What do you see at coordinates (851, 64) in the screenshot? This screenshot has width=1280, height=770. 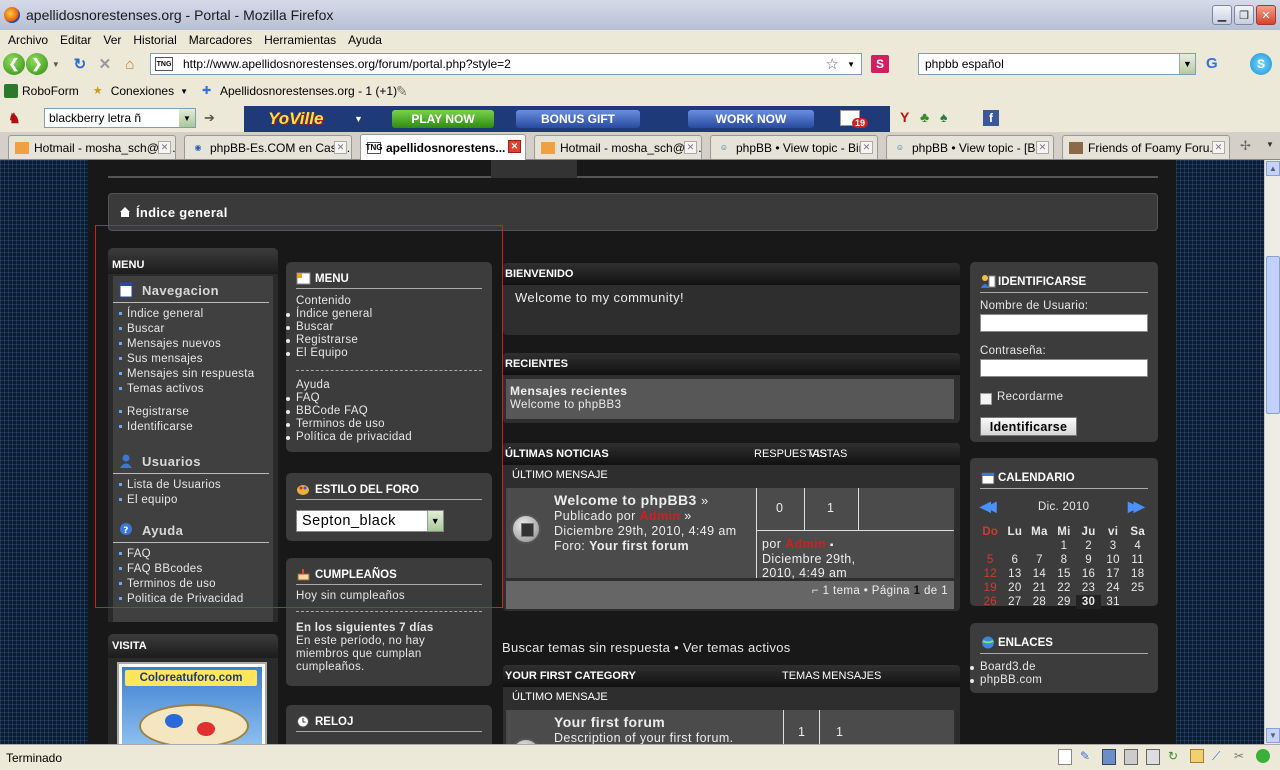 I see `url-dropdown-icon: ▼` at bounding box center [851, 64].